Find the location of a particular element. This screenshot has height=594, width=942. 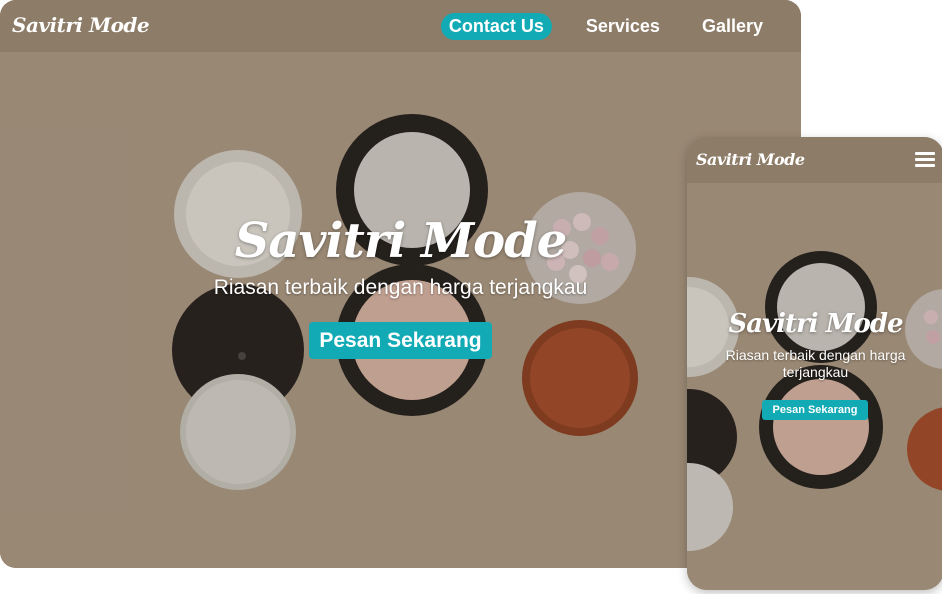

order-now-button-mobile: Pesan Sekarang is located at coordinates (815, 410).